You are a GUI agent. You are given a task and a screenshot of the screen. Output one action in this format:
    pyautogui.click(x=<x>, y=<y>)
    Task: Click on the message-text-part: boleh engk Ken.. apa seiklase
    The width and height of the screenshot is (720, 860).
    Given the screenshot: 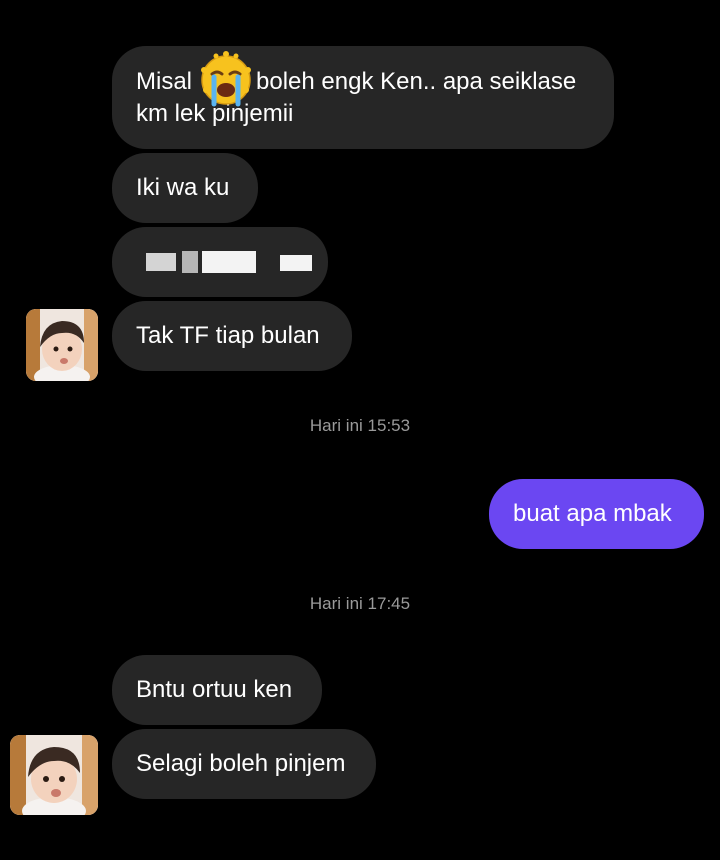 What is the action you would take?
    pyautogui.click(x=416, y=81)
    